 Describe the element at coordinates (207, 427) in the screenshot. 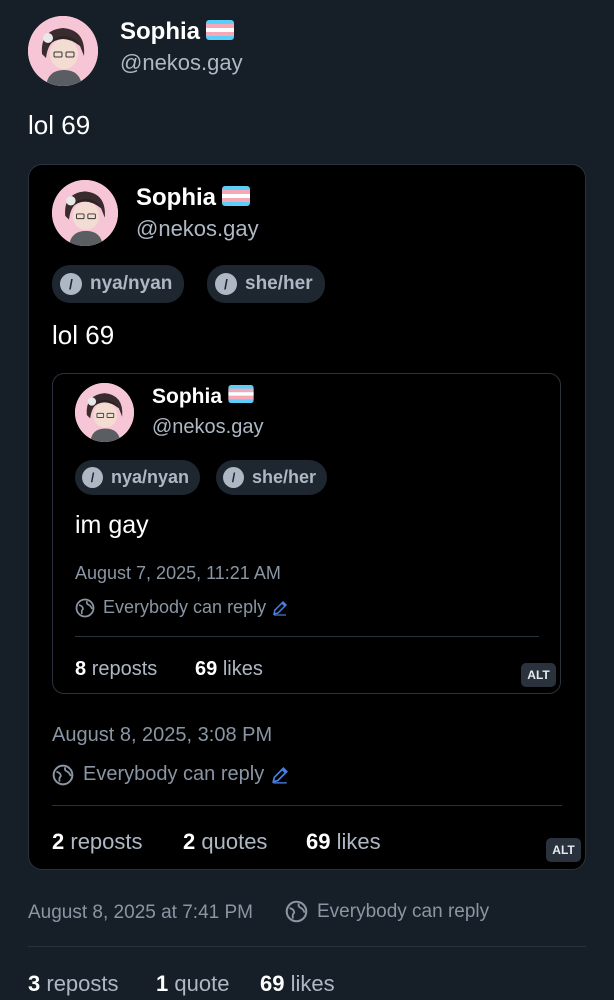

I see `nested-quote-author-handle: @nekos.gay` at that location.